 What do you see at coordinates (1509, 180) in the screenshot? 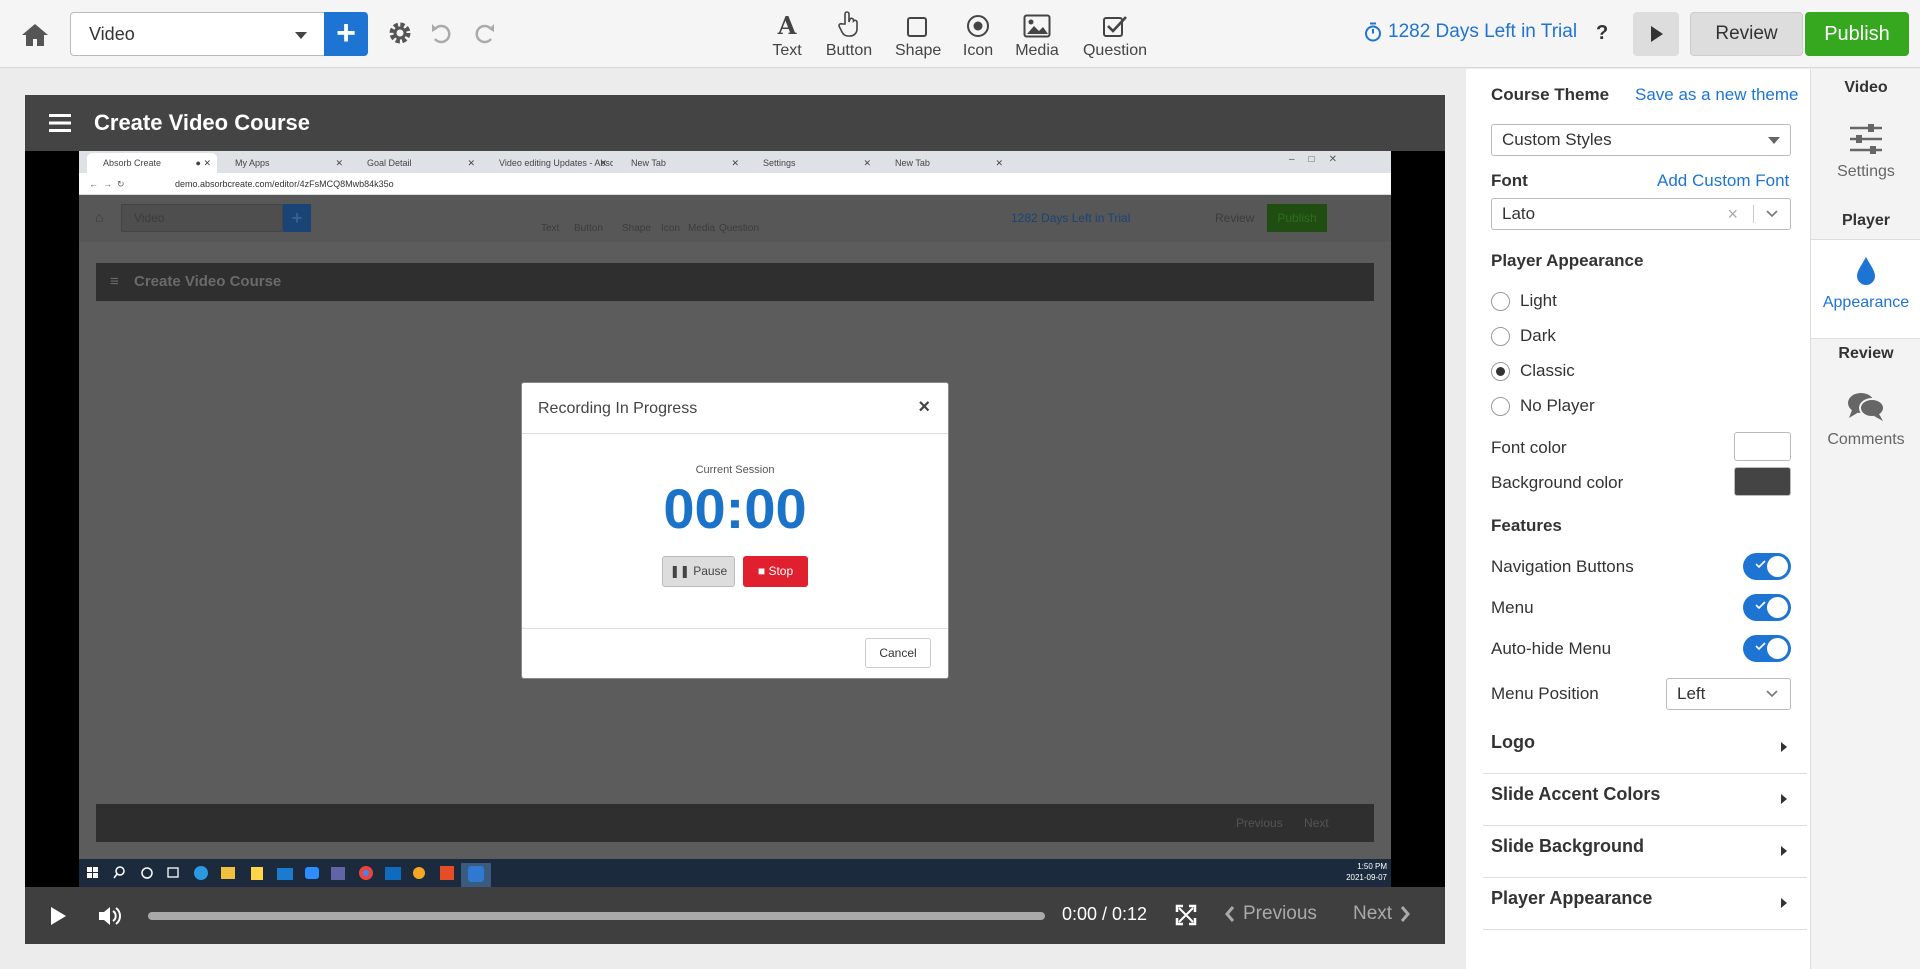
I see `font-label: Font` at bounding box center [1509, 180].